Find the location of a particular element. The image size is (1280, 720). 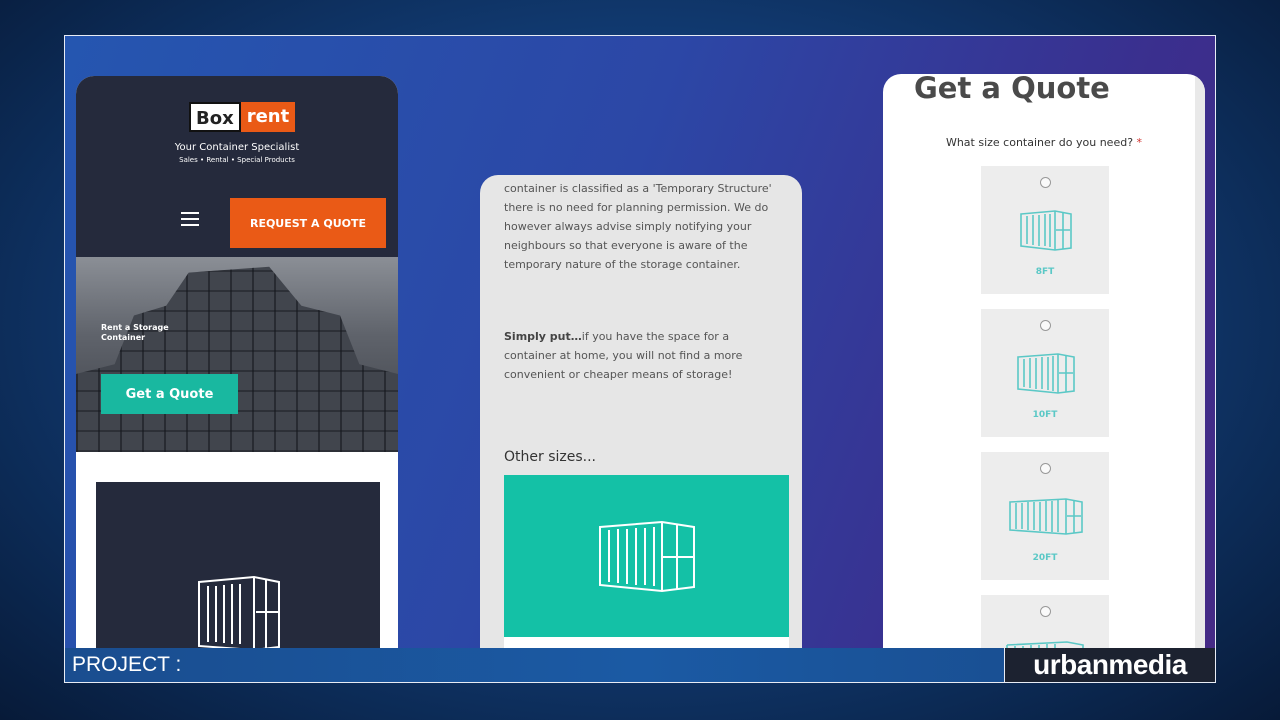

size-label: 10FT is located at coordinates (1045, 415).